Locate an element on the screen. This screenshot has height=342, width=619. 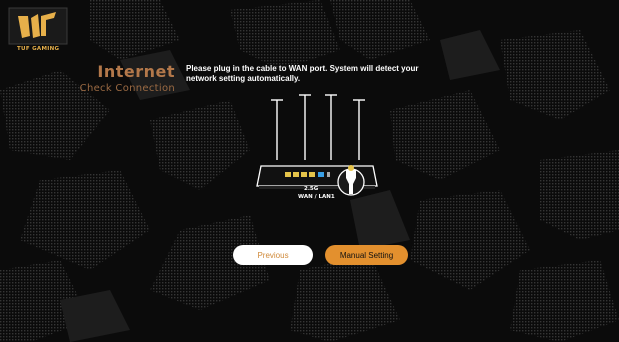
tuf-gaming-logo: TUF GAMING is located at coordinates (38, 29).